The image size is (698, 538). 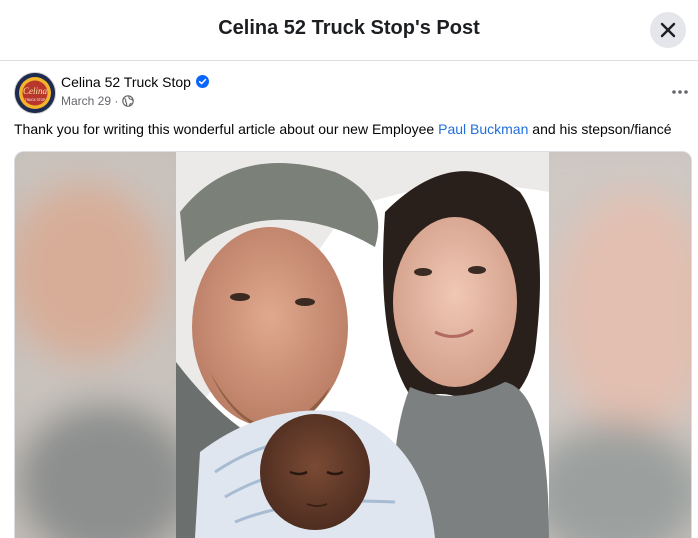 I want to click on close-button, so click(x=668, y=30).